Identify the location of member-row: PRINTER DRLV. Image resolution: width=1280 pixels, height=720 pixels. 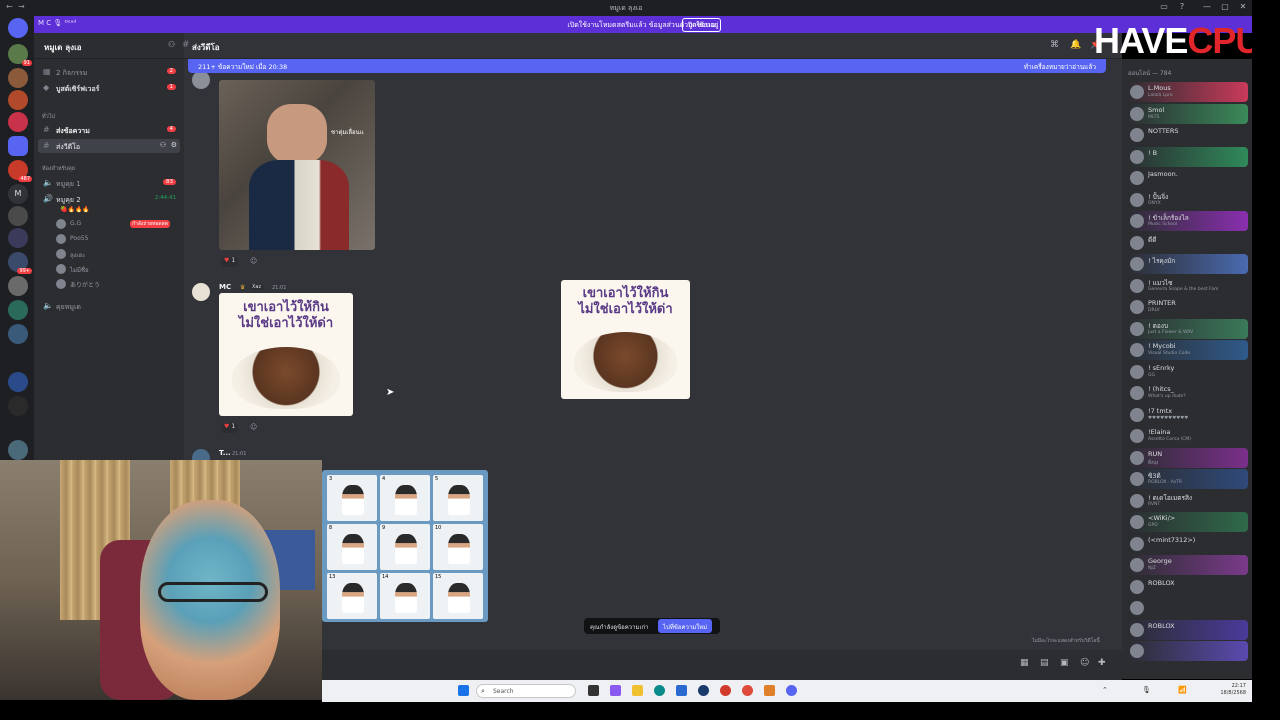
(1188, 307).